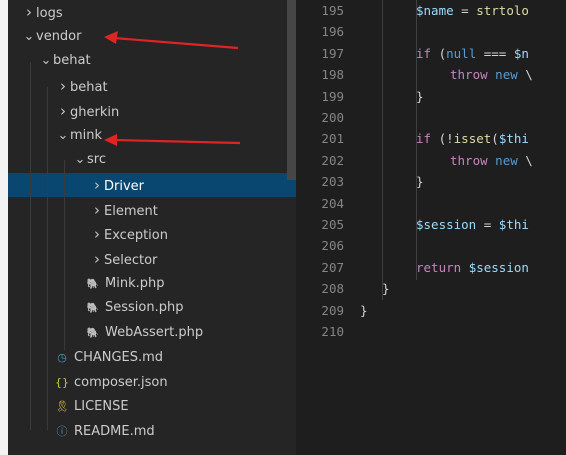  What do you see at coordinates (172, 88) in the screenshot?
I see `annotation-arrows` at bounding box center [172, 88].